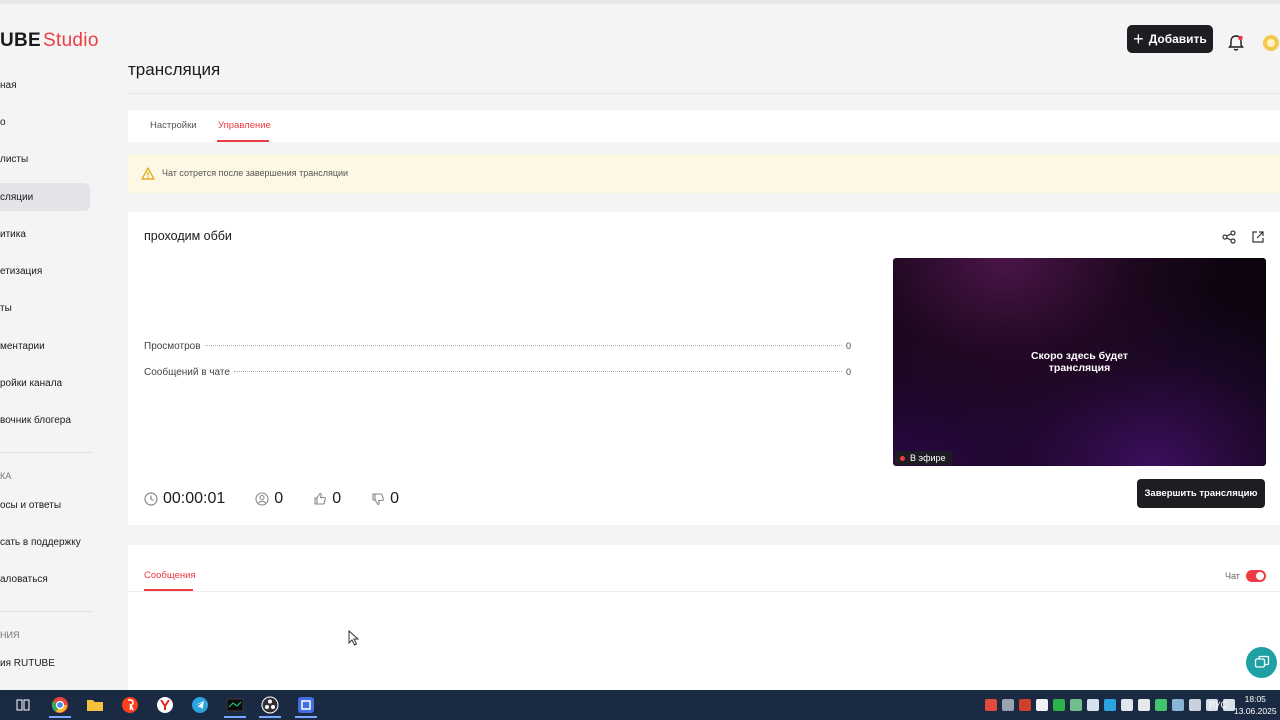 The width and height of the screenshot is (1280, 720). Describe the element at coordinates (21, 271) in the screenshot. I see `sidebar-item-label: етизация` at that location.